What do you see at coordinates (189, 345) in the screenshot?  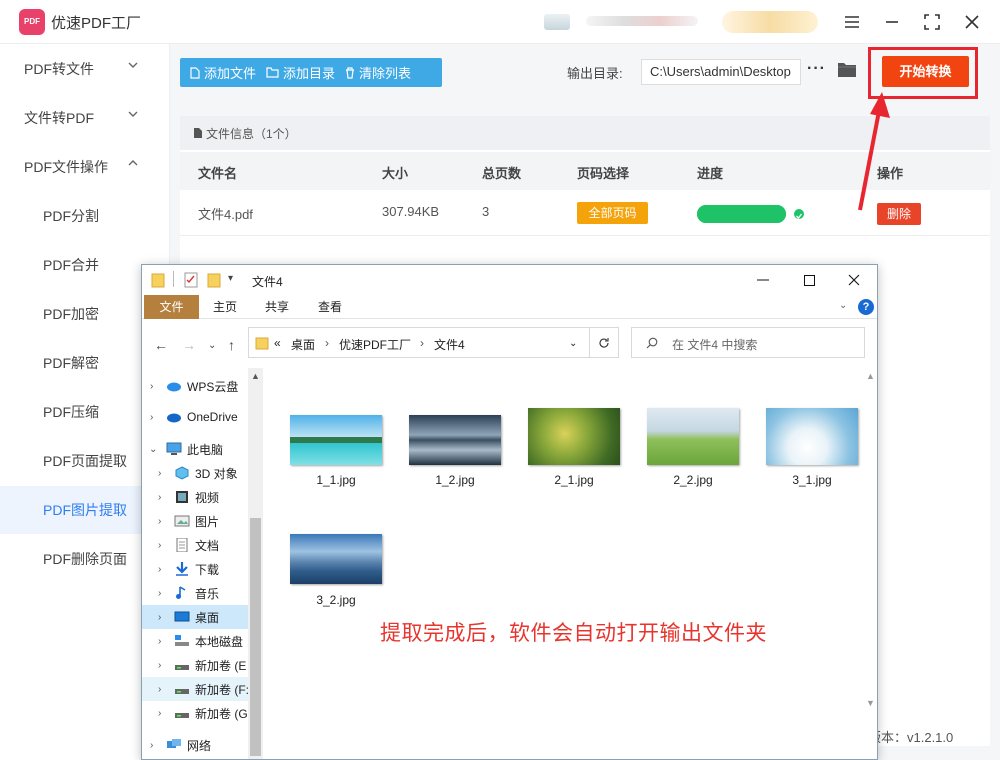 I see `forward-icon: →` at bounding box center [189, 345].